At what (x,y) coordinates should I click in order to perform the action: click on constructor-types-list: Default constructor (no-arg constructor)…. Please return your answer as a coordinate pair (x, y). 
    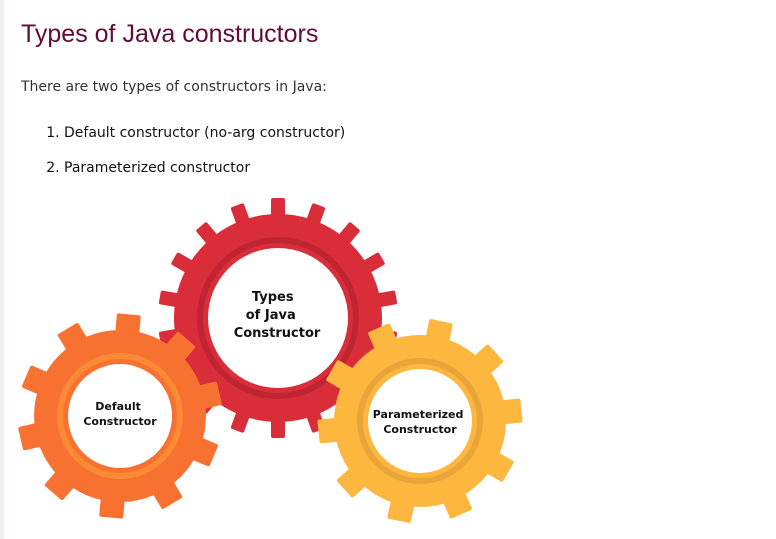
    Looking at the image, I should click on (194, 159).